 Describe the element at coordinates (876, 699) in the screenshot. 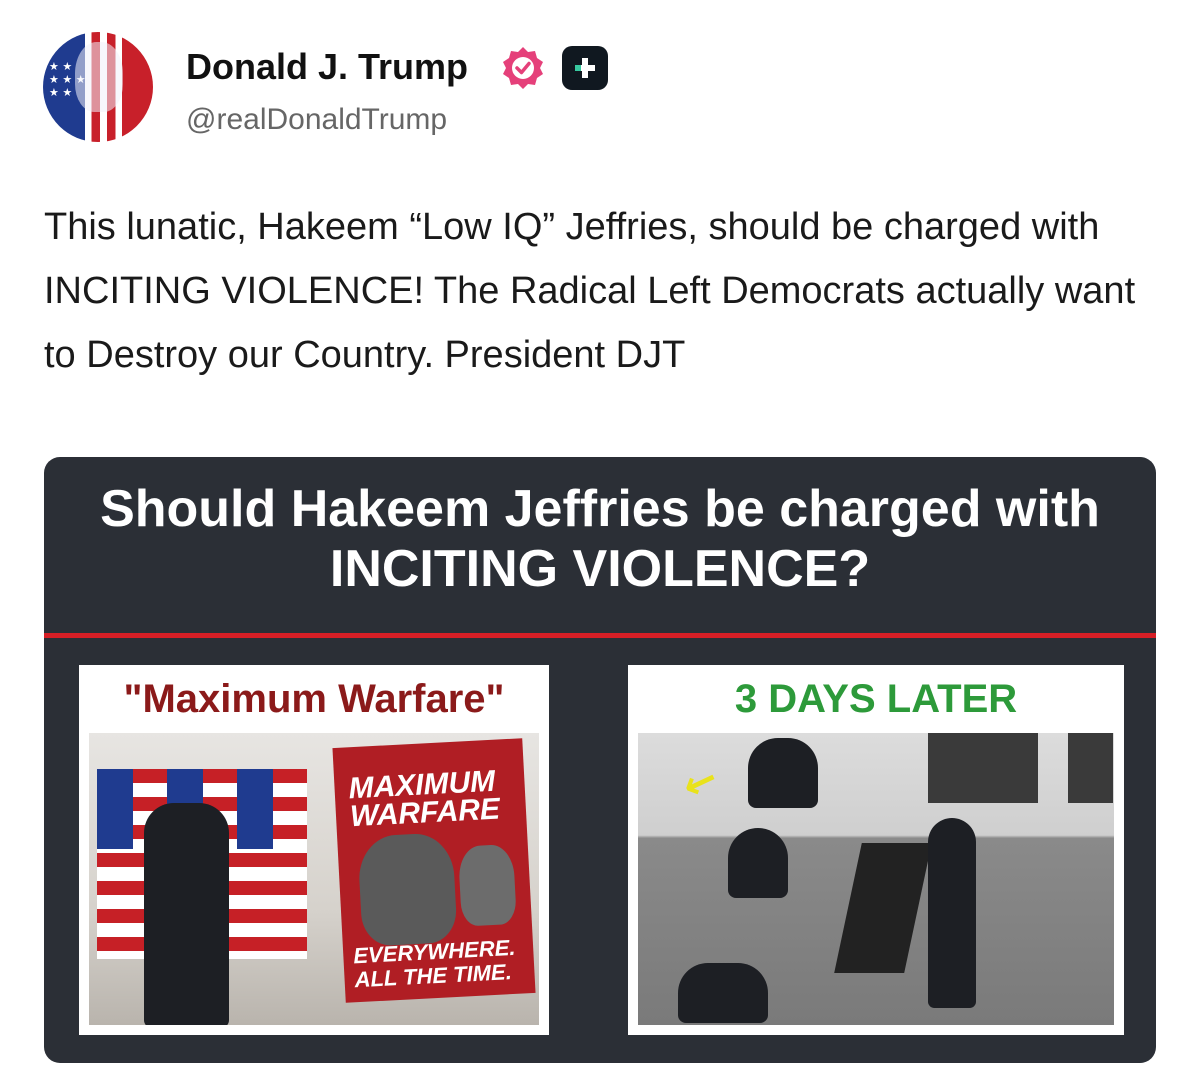

I see `right-caption: 3 DAYS LATER` at that location.